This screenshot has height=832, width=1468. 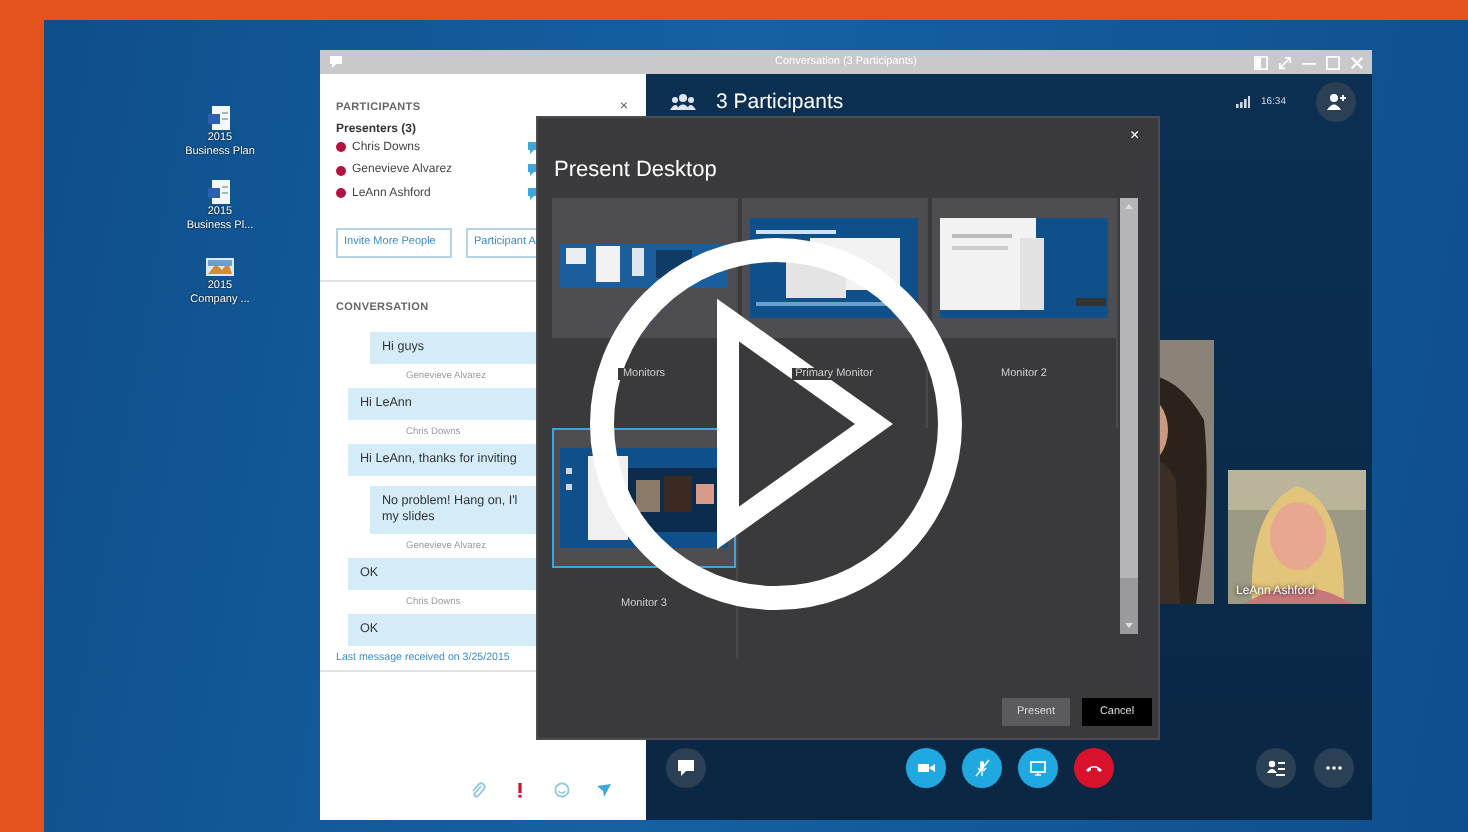 I want to click on more-button, so click(x=1334, y=768).